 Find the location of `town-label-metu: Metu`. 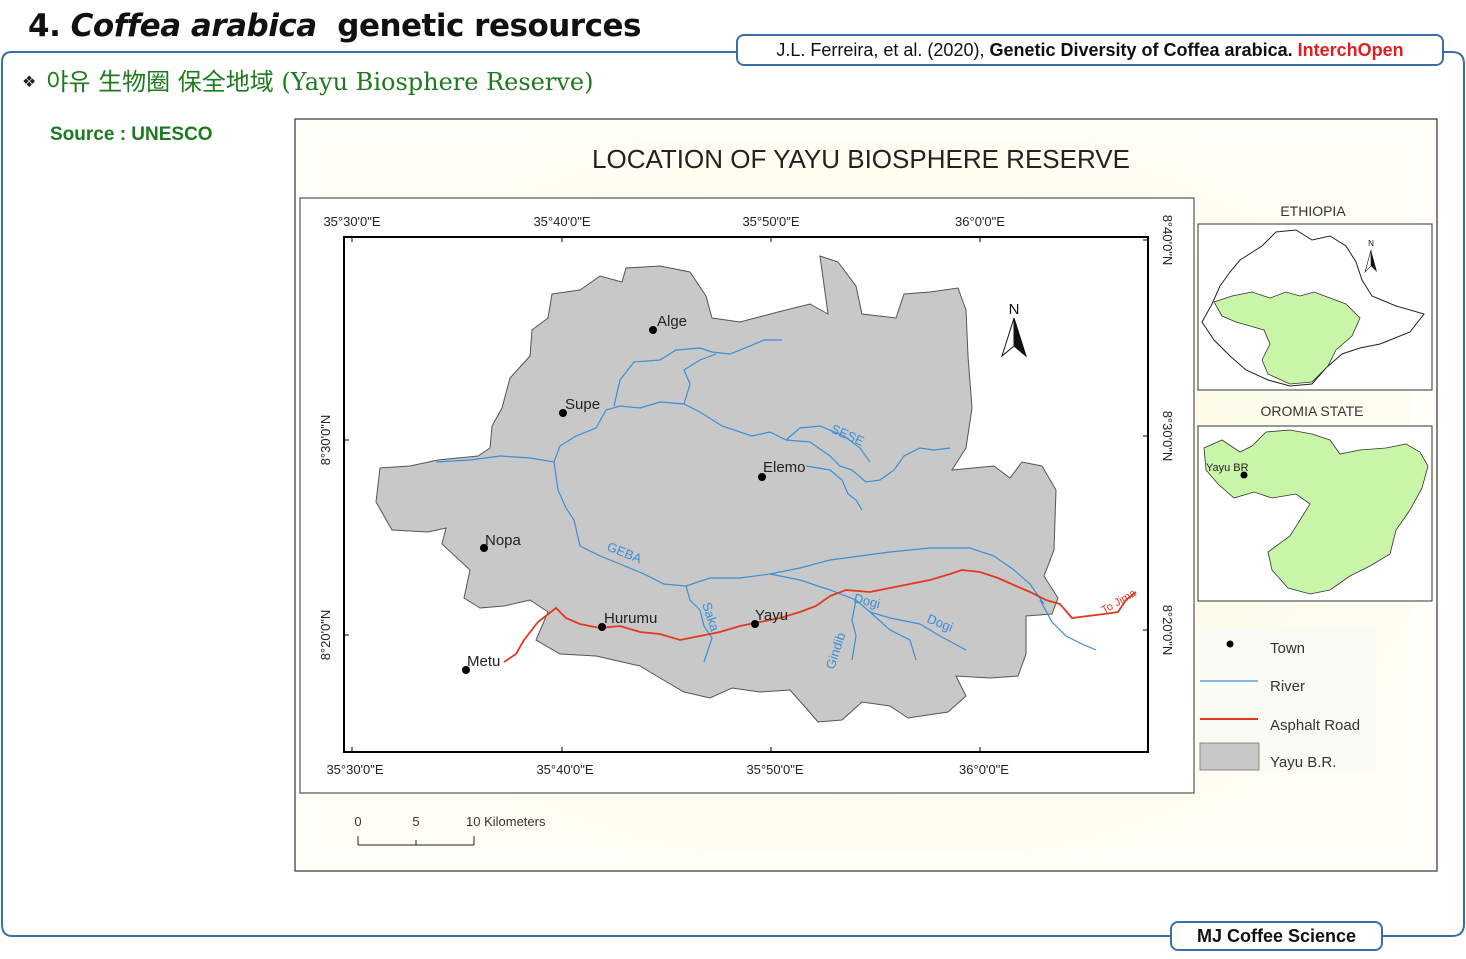

town-label-metu: Metu is located at coordinates (483, 661).